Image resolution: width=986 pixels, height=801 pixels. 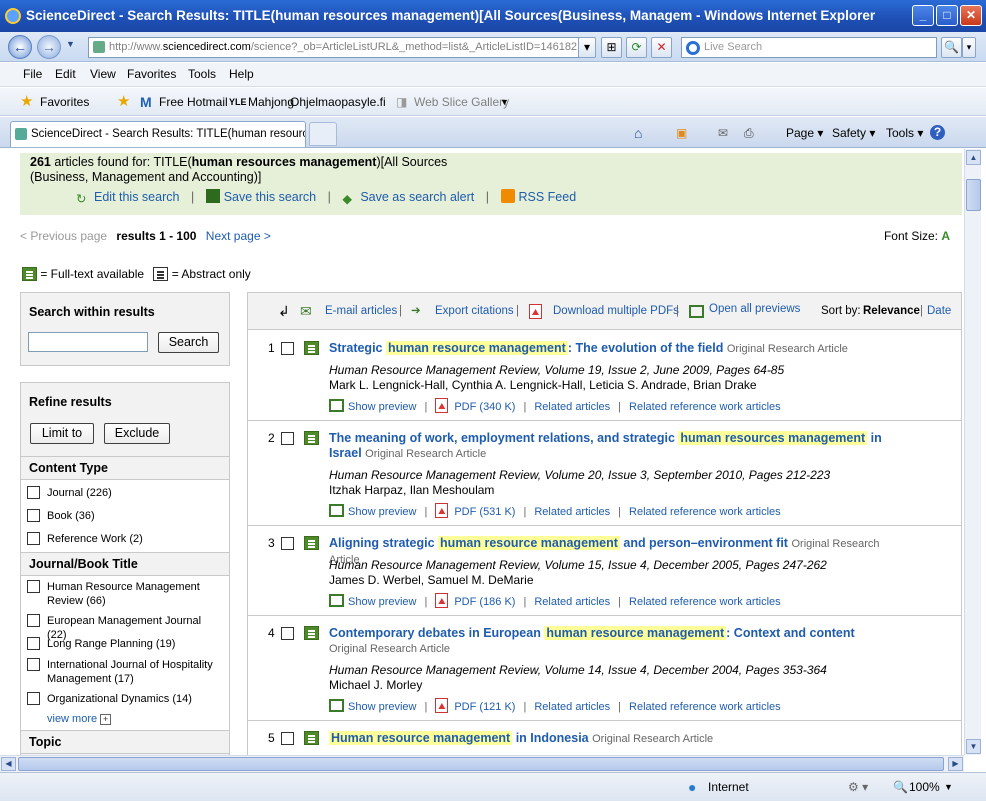 I want to click on menu-edit: Edit, so click(x=65, y=74).